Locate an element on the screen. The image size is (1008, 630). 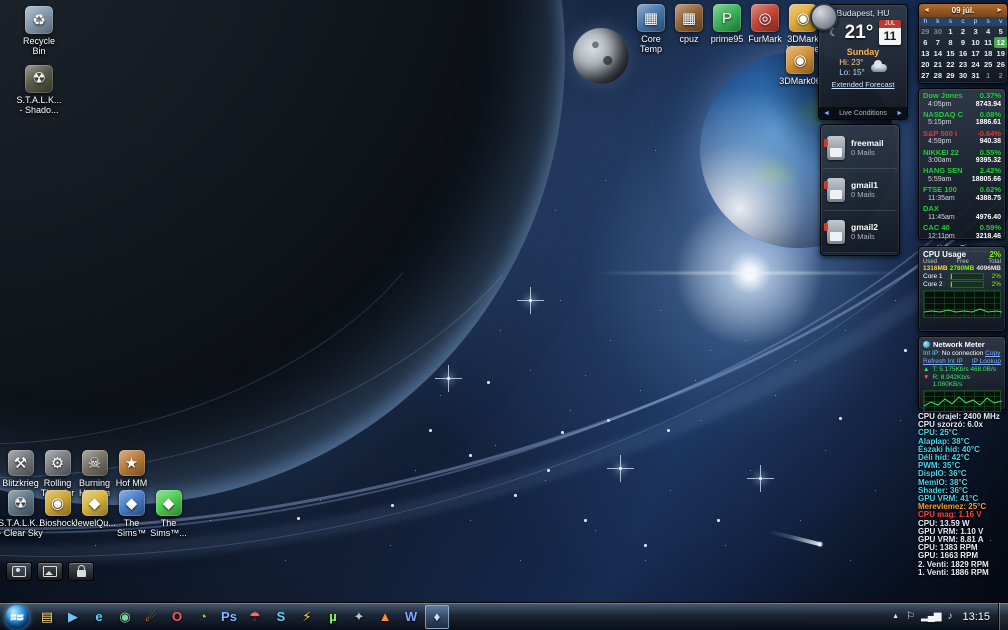
camera-button is located at coordinates (19, 571).